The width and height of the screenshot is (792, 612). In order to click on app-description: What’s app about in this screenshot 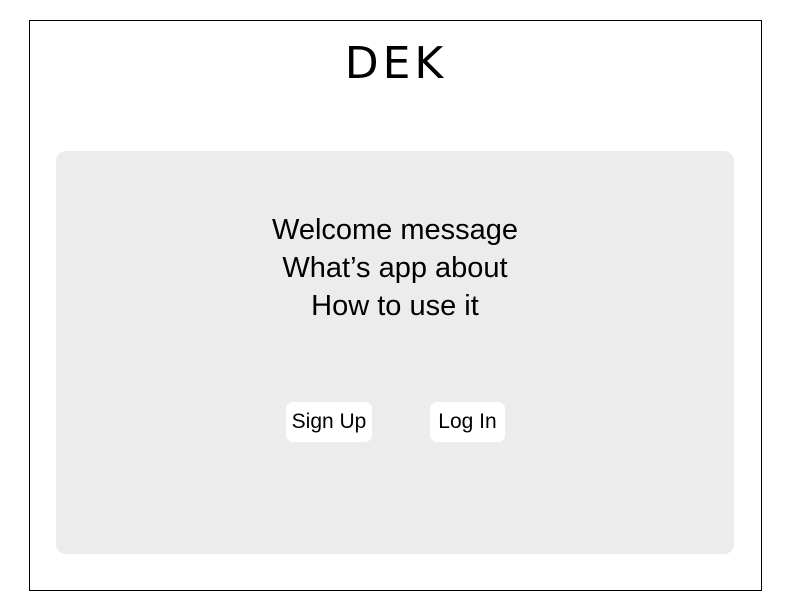, I will do `click(395, 268)`.